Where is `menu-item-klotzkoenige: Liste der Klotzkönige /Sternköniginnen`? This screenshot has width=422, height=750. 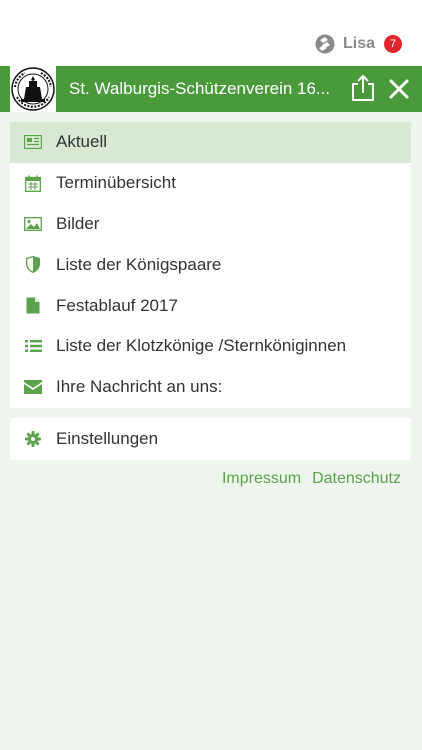 menu-item-klotzkoenige: Liste der Klotzkönige /Sternköniginnen is located at coordinates (210, 346).